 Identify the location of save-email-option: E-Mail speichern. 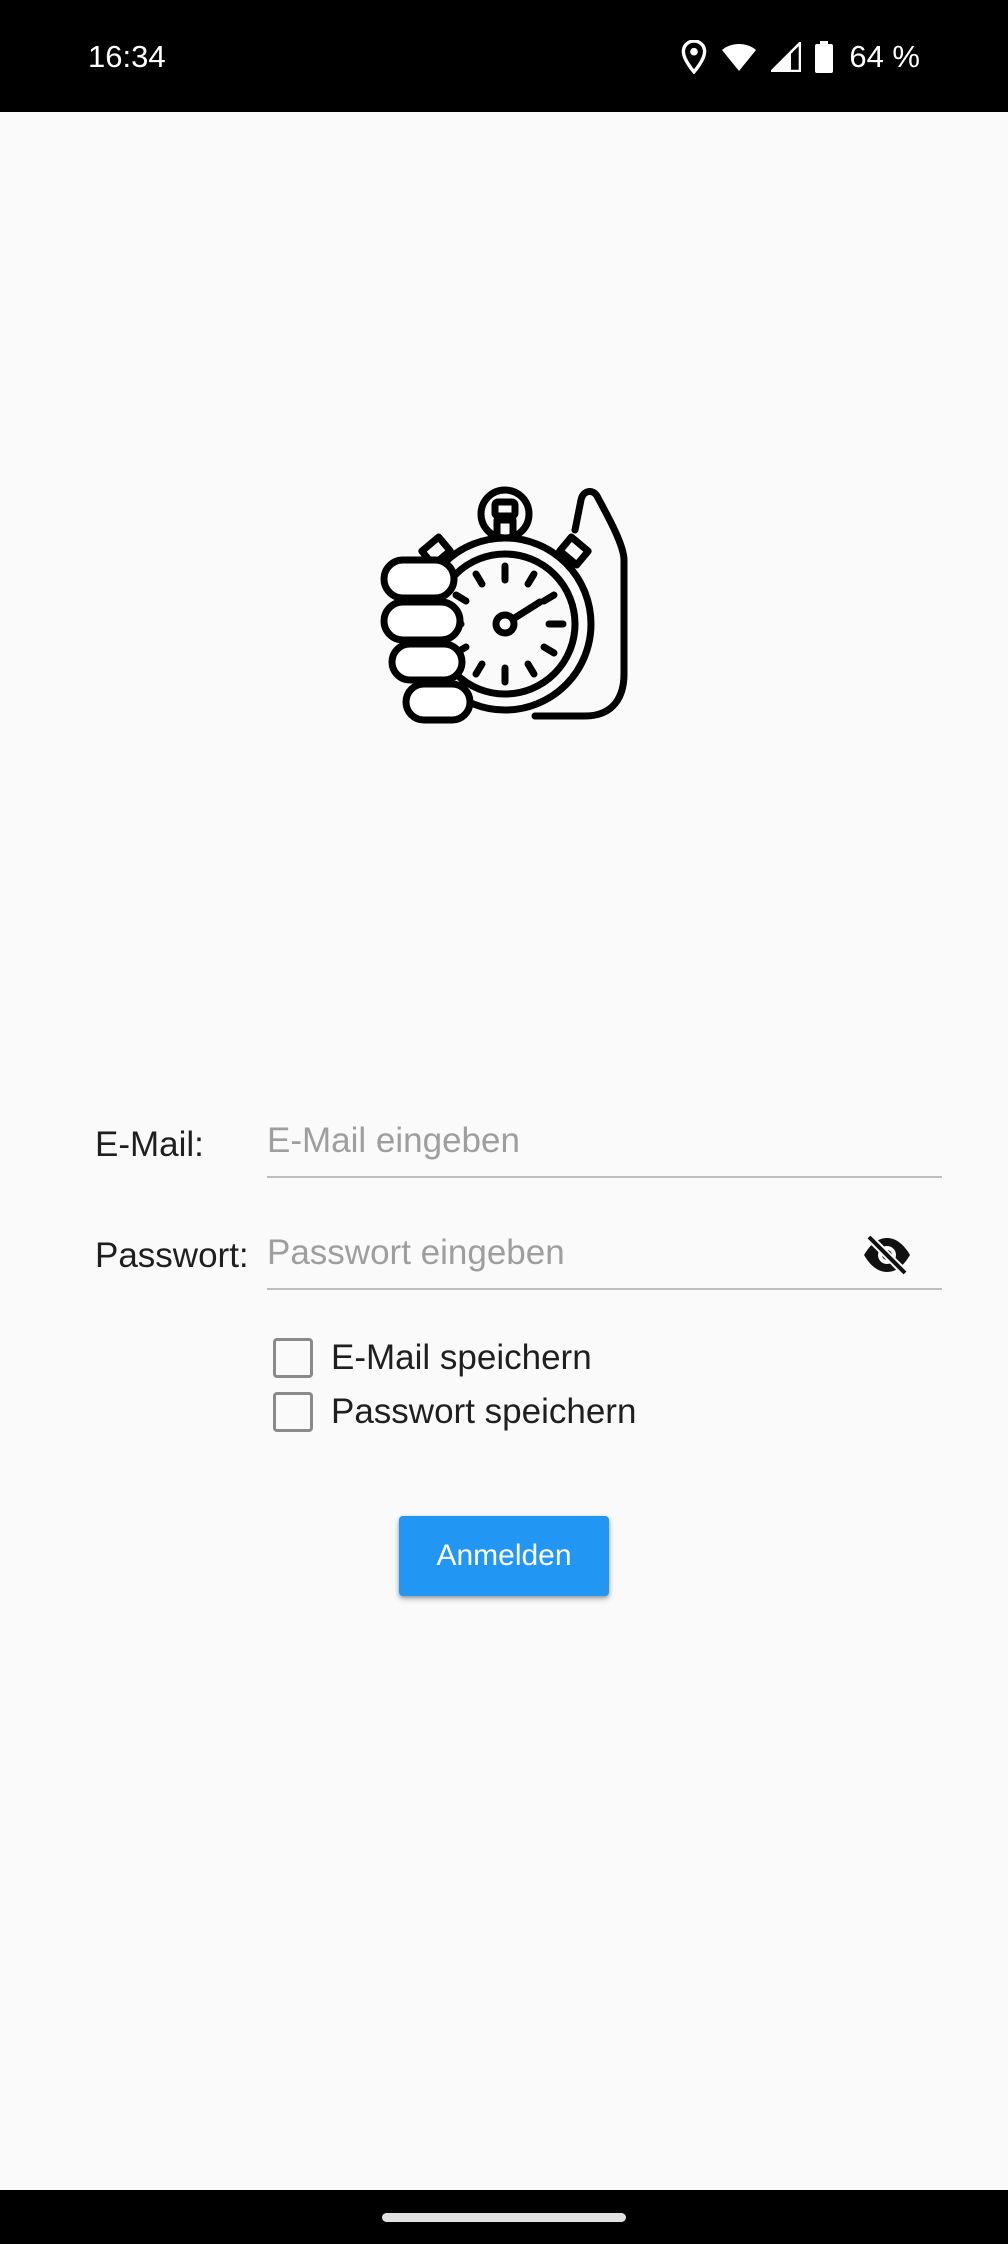
(432, 1358).